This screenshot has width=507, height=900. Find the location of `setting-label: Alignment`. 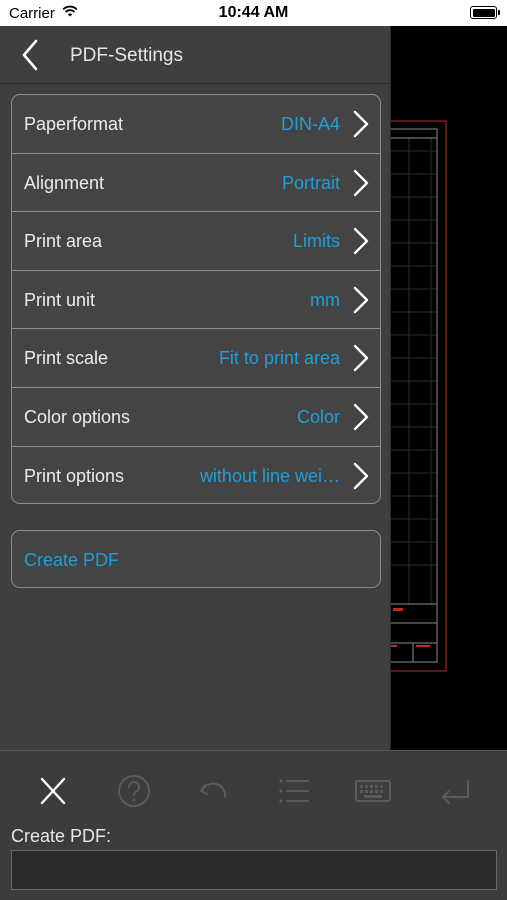

setting-label: Alignment is located at coordinates (64, 182).